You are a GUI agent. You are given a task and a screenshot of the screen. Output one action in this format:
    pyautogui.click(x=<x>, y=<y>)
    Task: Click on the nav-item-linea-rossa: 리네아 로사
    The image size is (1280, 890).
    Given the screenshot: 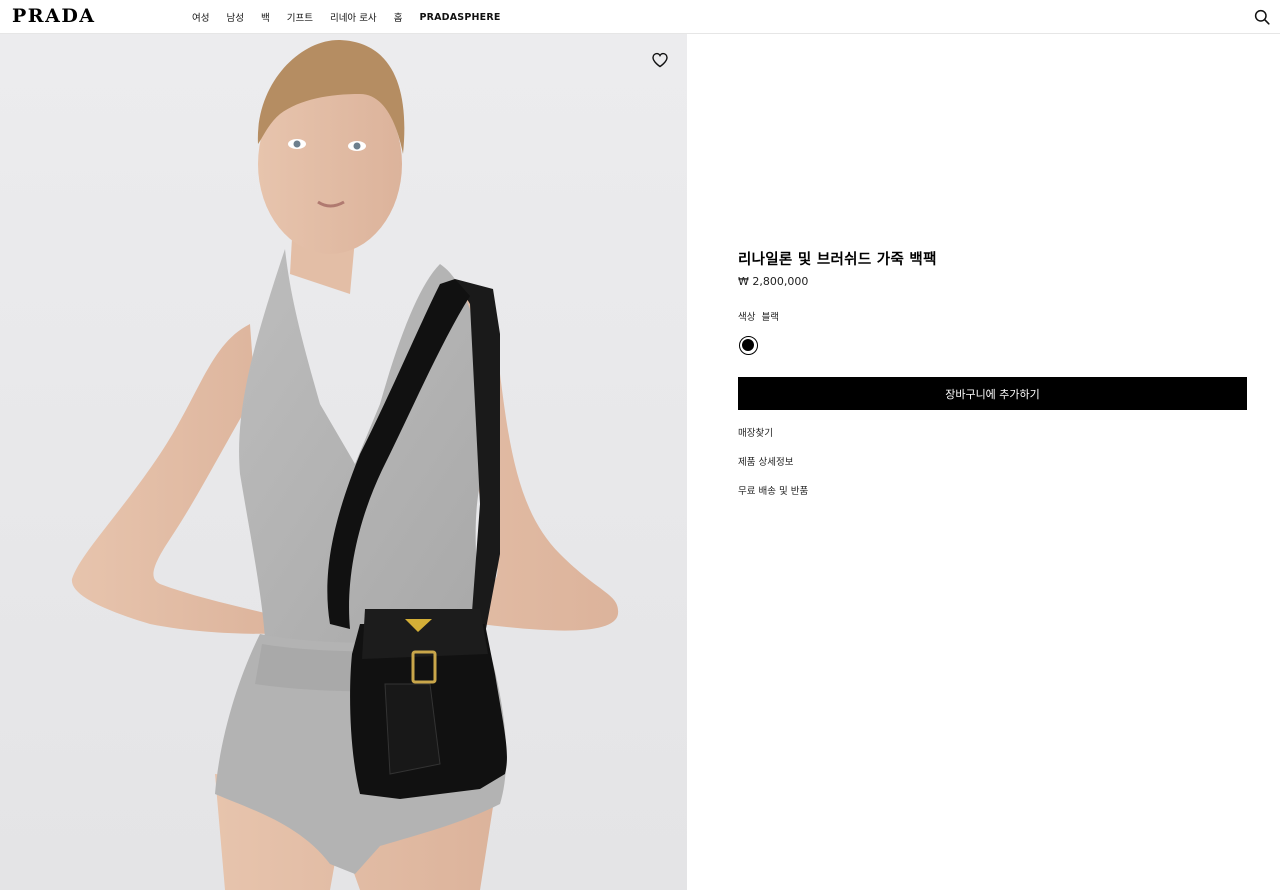 What is the action you would take?
    pyautogui.click(x=353, y=17)
    